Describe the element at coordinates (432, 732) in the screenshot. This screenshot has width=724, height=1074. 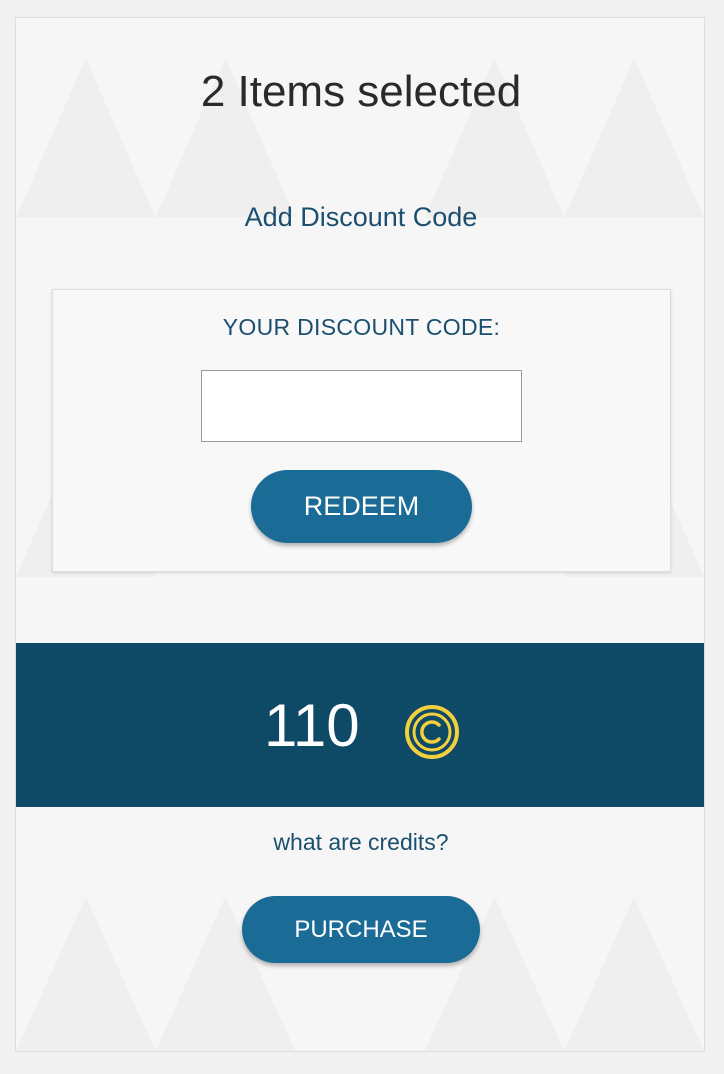
I see `copyright-coin-icon` at that location.